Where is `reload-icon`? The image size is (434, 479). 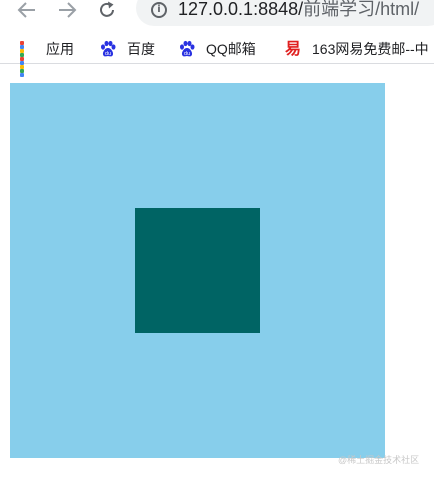
reload-icon is located at coordinates (107, 9).